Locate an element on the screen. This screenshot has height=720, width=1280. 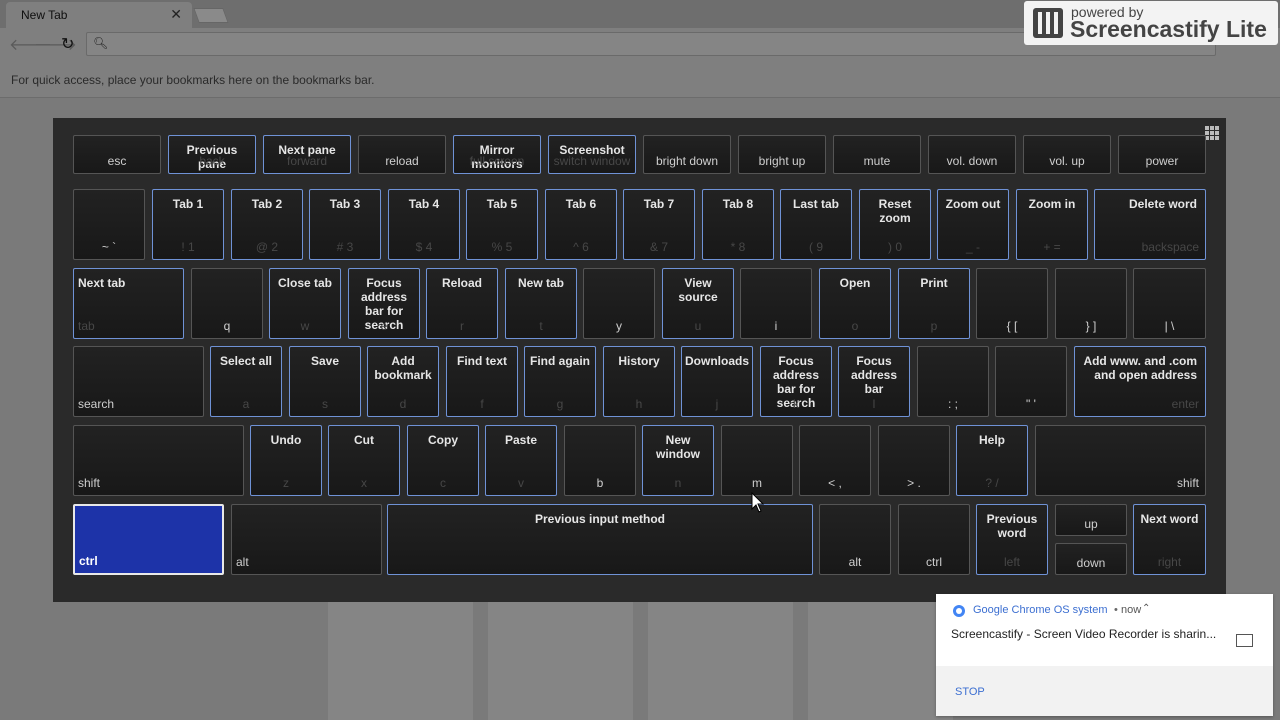
key-tab: Next tab tab is located at coordinates (128, 303).